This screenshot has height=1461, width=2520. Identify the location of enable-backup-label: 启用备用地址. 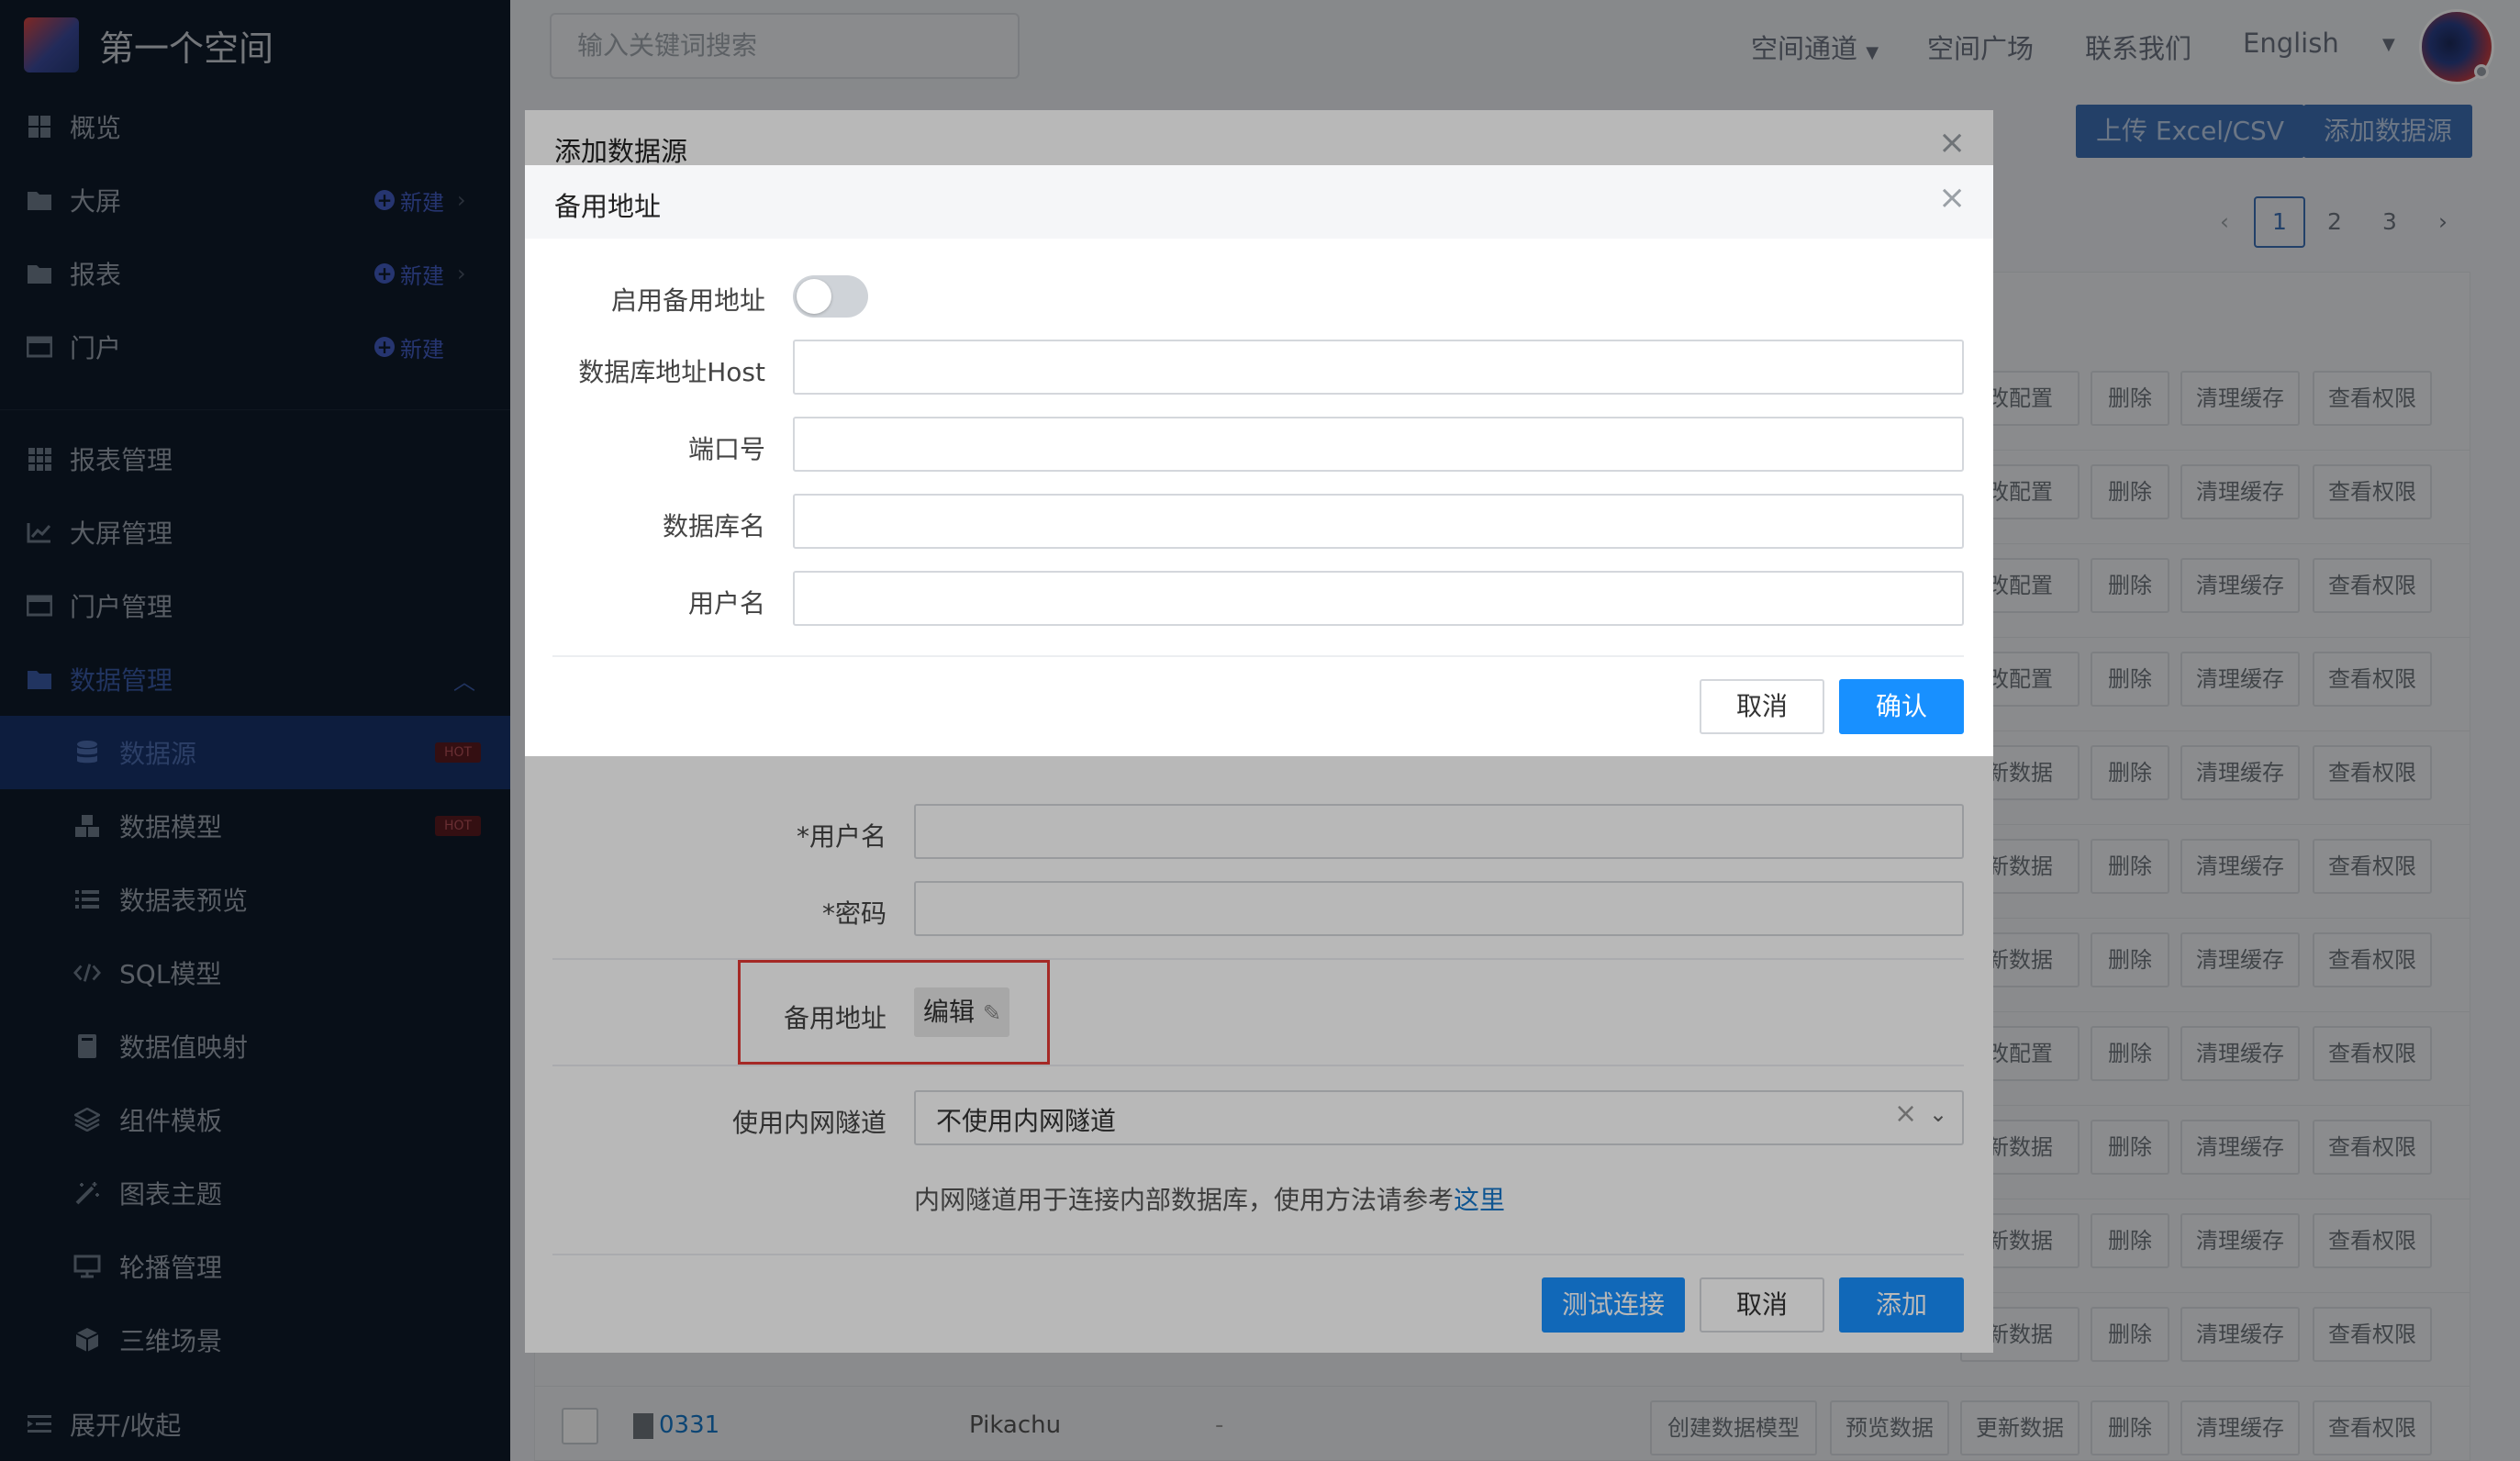
(687, 300).